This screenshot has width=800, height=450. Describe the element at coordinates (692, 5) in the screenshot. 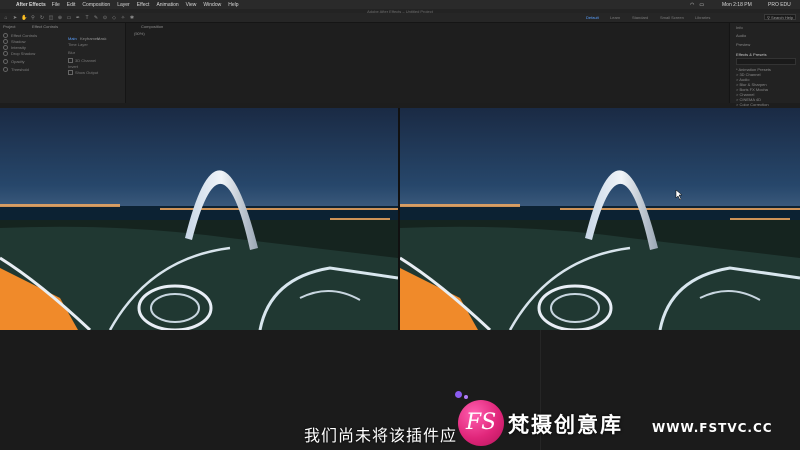

I see `wifi-icon: ◠` at that location.